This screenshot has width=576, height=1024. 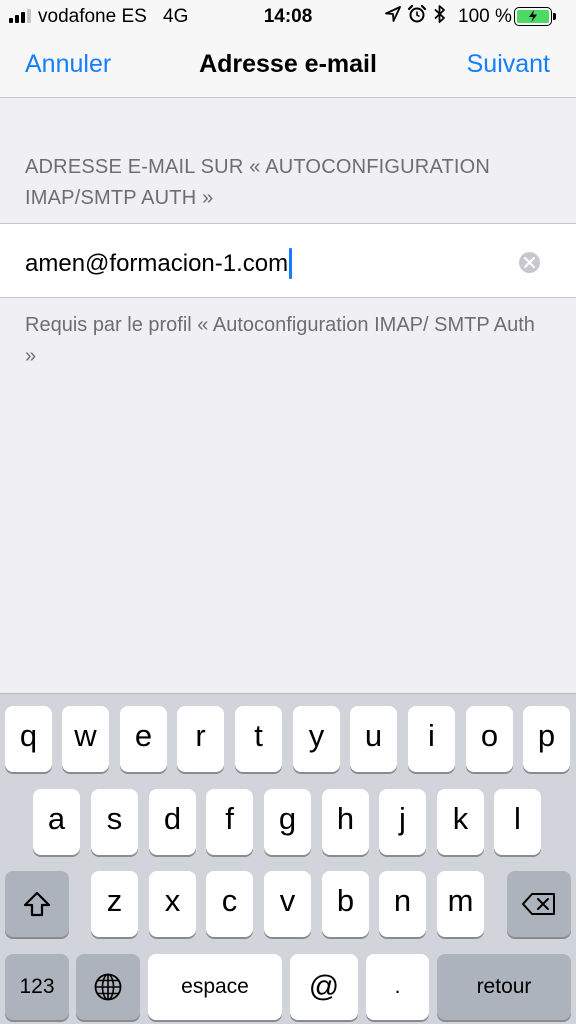 I want to click on key-c: c, so click(x=229, y=904).